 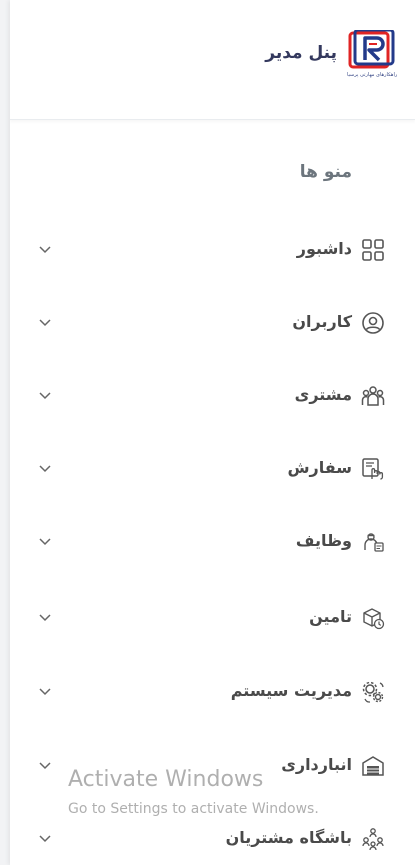 I want to click on system-gears-icon, so click(x=373, y=692).